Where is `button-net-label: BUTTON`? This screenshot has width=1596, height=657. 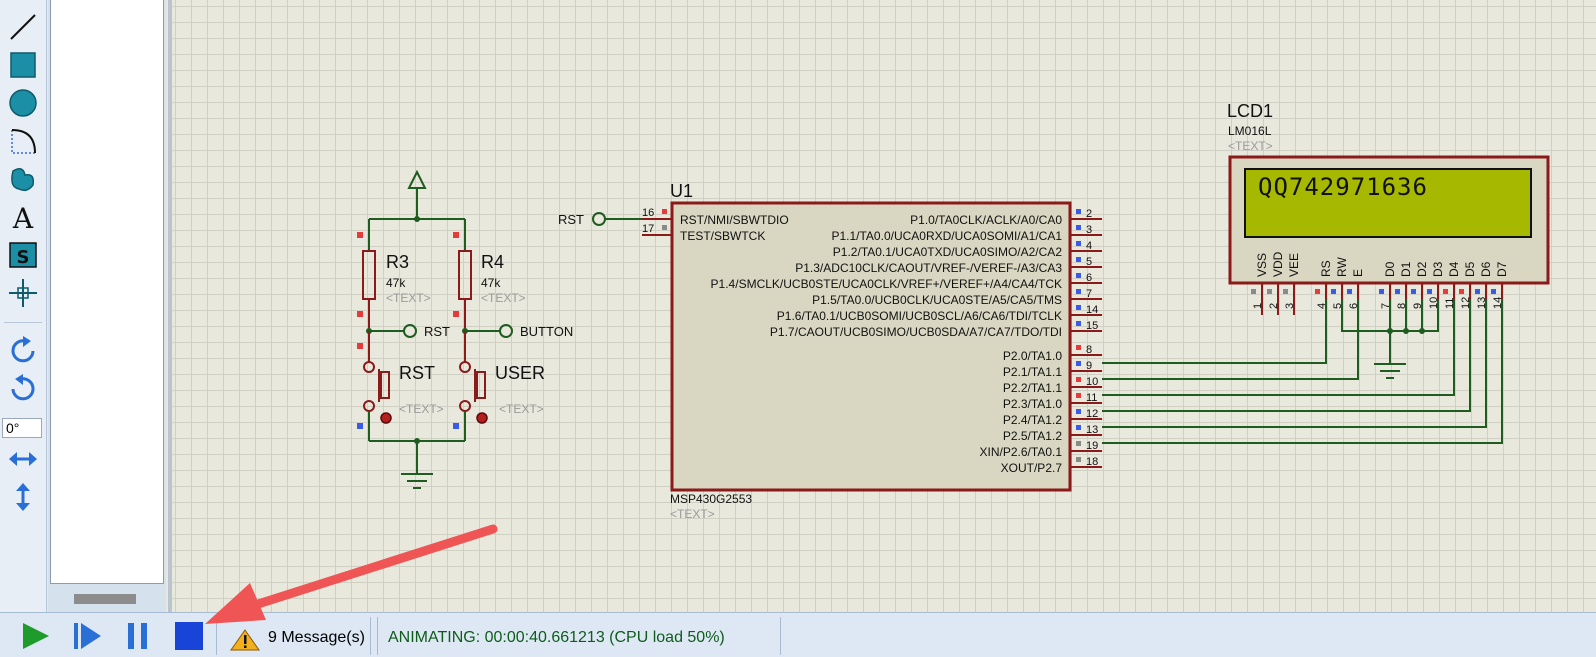 button-net-label: BUTTON is located at coordinates (546, 331).